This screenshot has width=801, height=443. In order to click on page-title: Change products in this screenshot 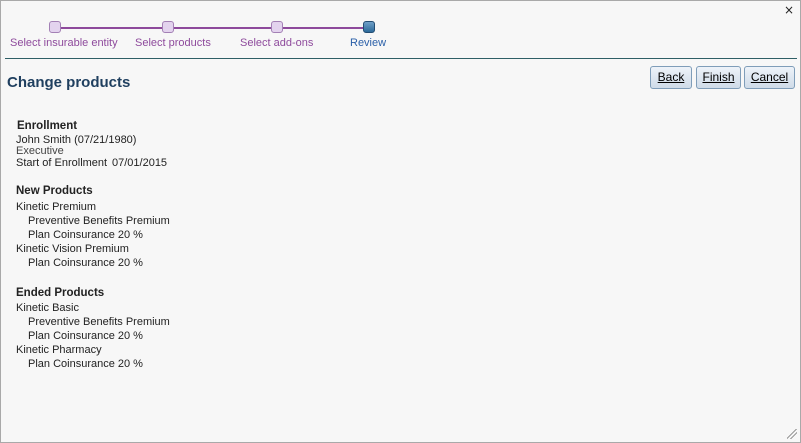, I will do `click(69, 82)`.